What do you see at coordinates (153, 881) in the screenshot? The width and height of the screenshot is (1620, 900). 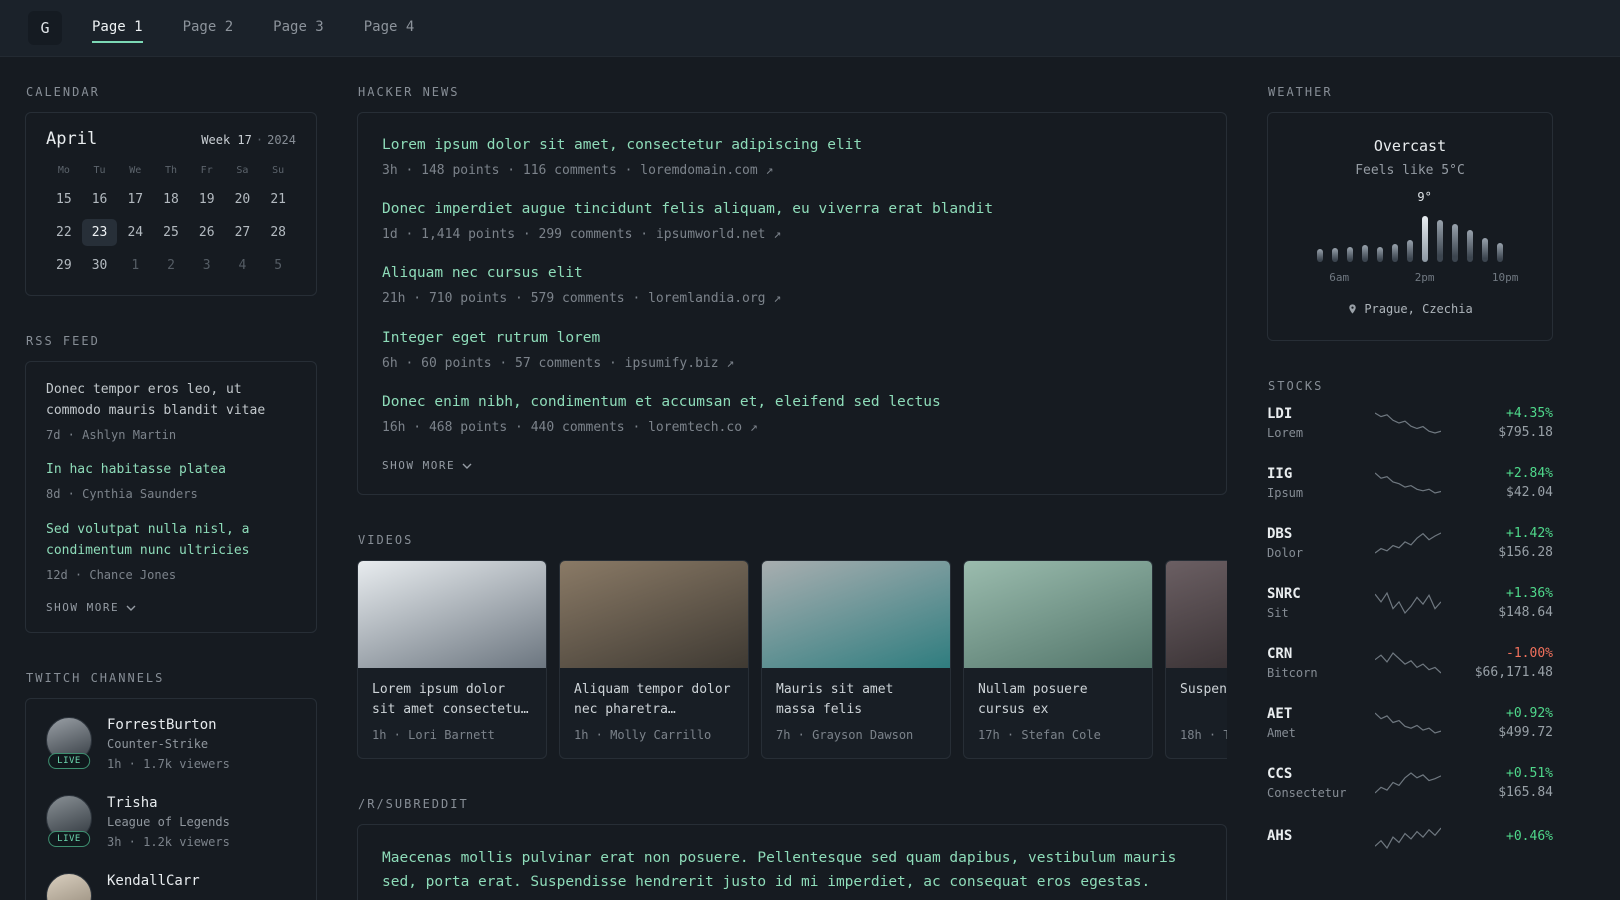 I see `channel-name: KendallCarr` at bounding box center [153, 881].